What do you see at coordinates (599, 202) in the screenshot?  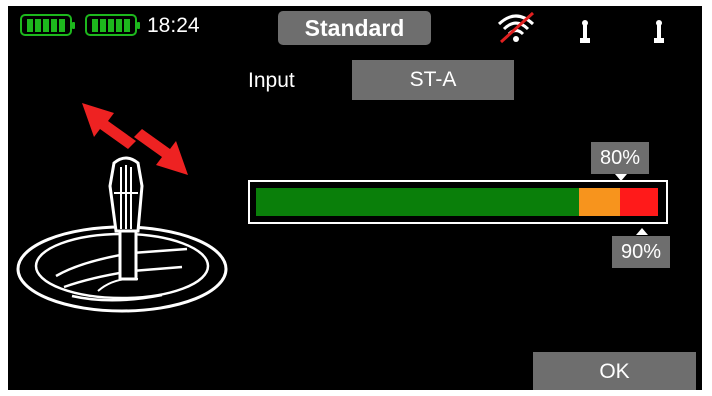 I see `trim-warning-range` at bounding box center [599, 202].